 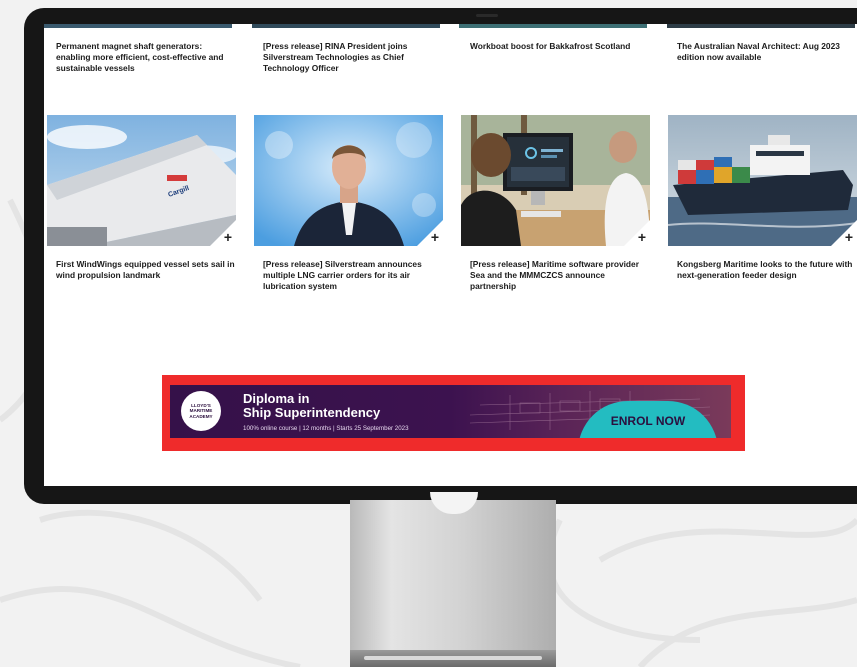 I want to click on executive-portrait-thumbnail: +, so click(x=348, y=180).